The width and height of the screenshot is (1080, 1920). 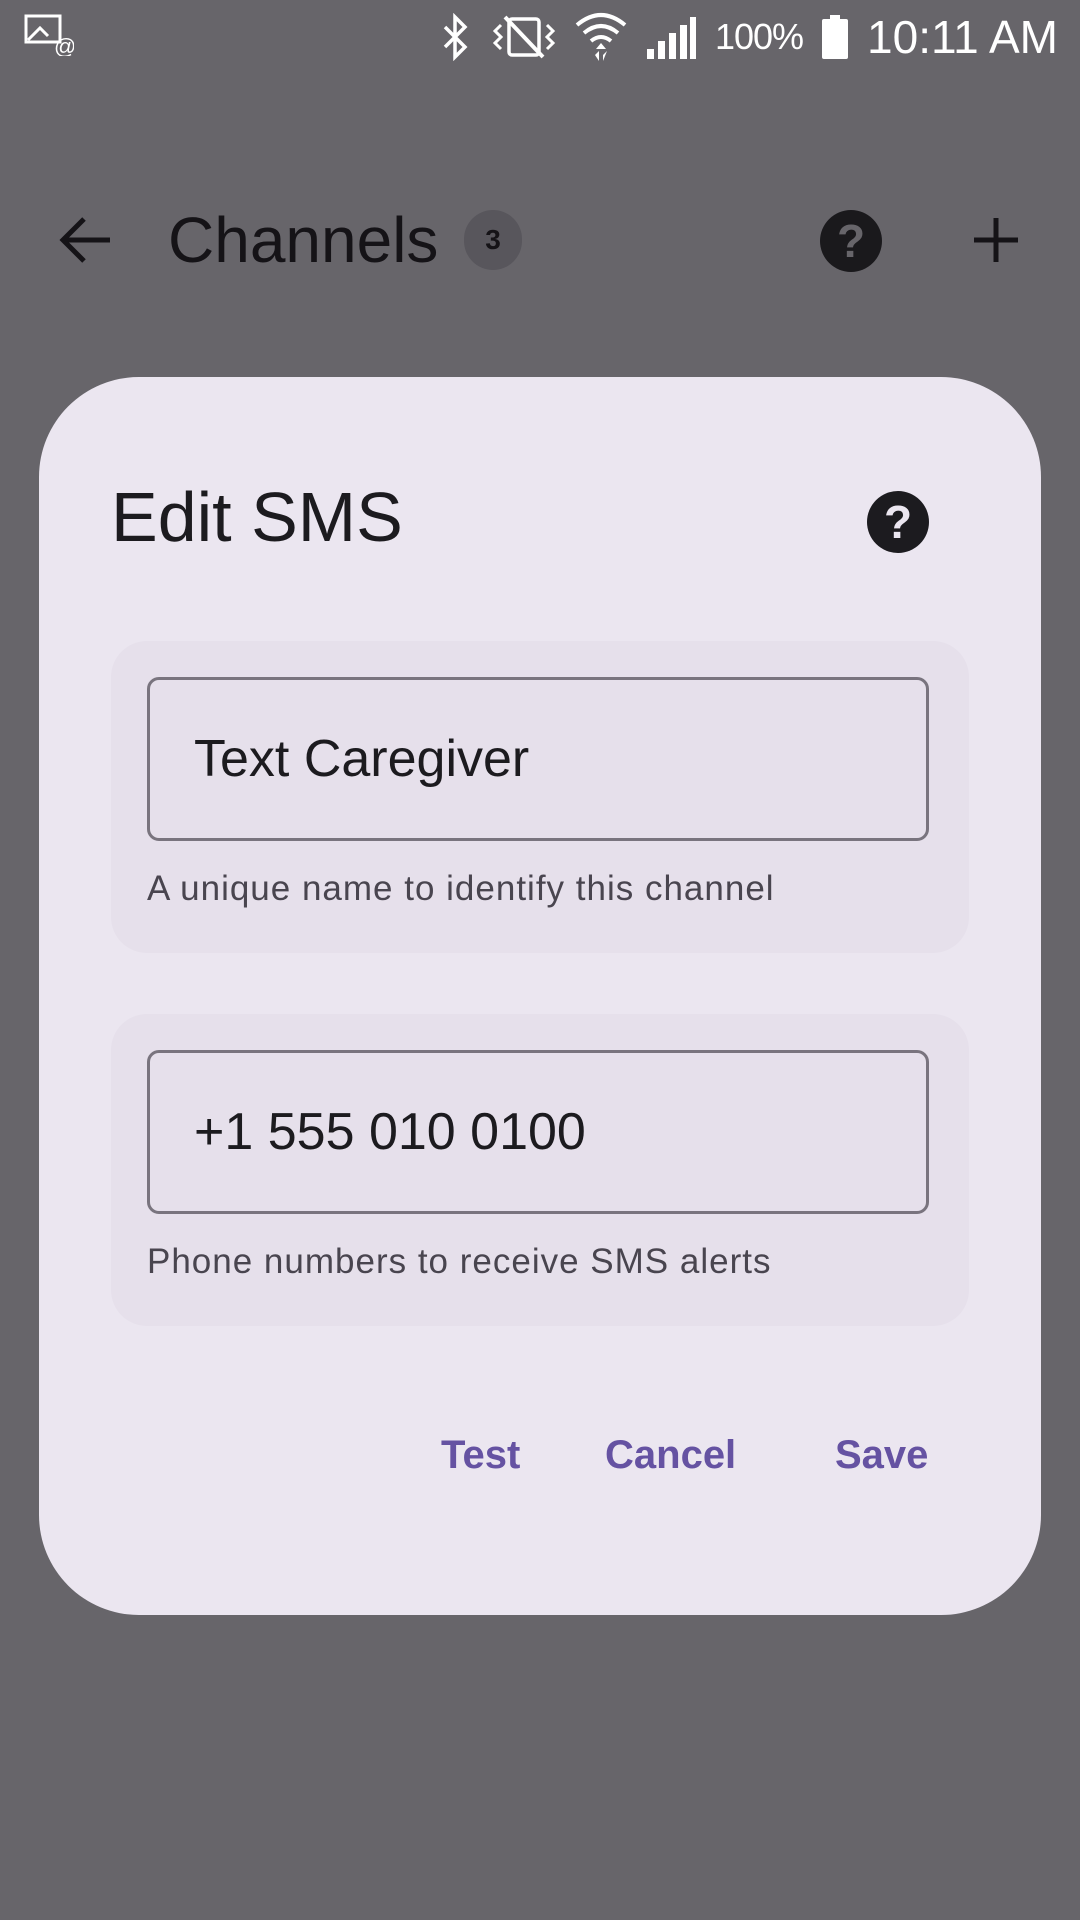 I want to click on save-button: Save, so click(x=881, y=1455).